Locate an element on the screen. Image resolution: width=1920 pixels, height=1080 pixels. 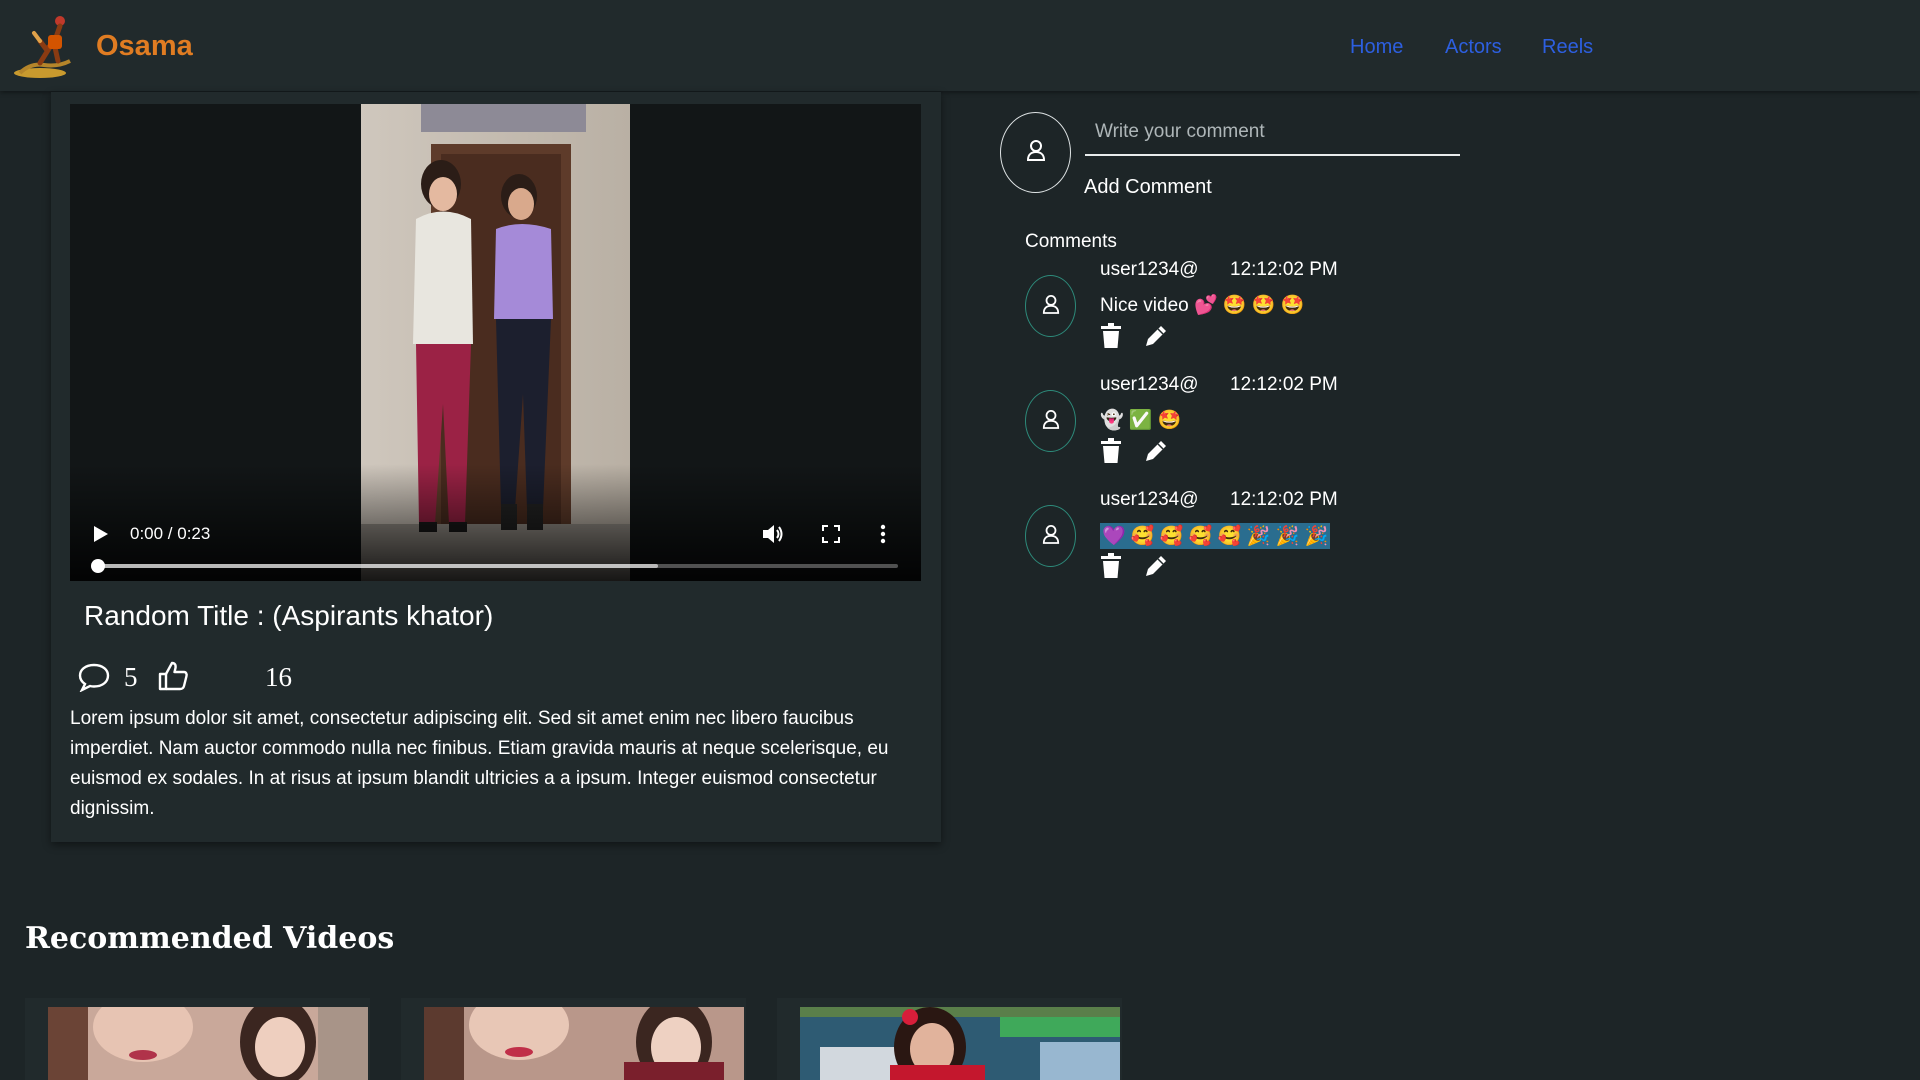
progress-buffered is located at coordinates (377, 566).